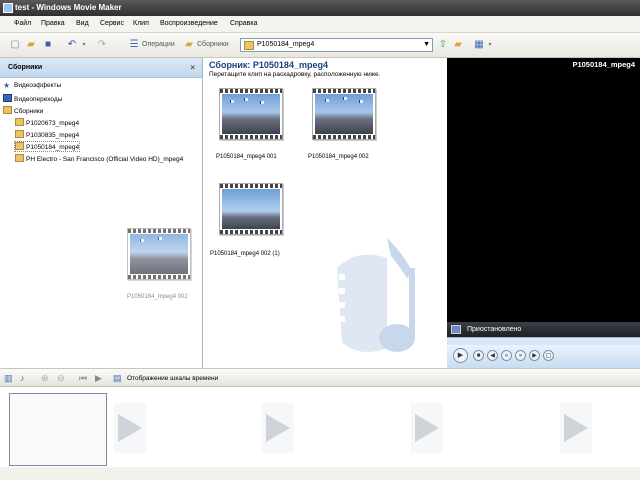 The width and height of the screenshot is (640, 480). Describe the element at coordinates (72, 45) in the screenshot. I see `undo-icon: ↶` at that location.